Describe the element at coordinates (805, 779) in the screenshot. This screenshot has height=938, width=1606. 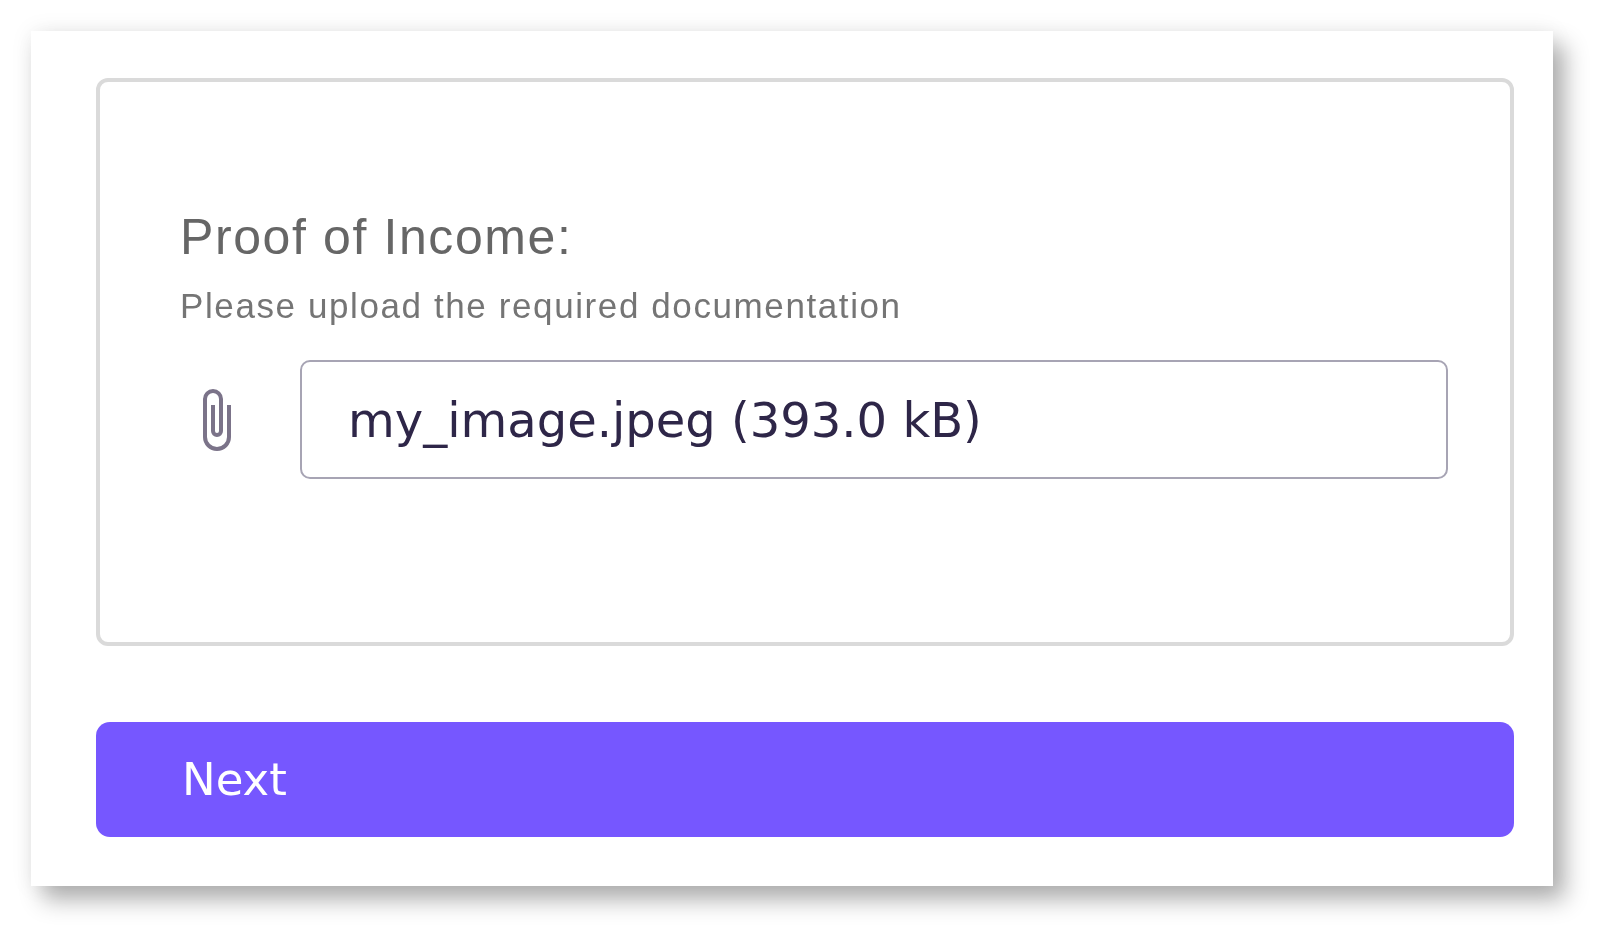
I see `next-button: Next` at that location.